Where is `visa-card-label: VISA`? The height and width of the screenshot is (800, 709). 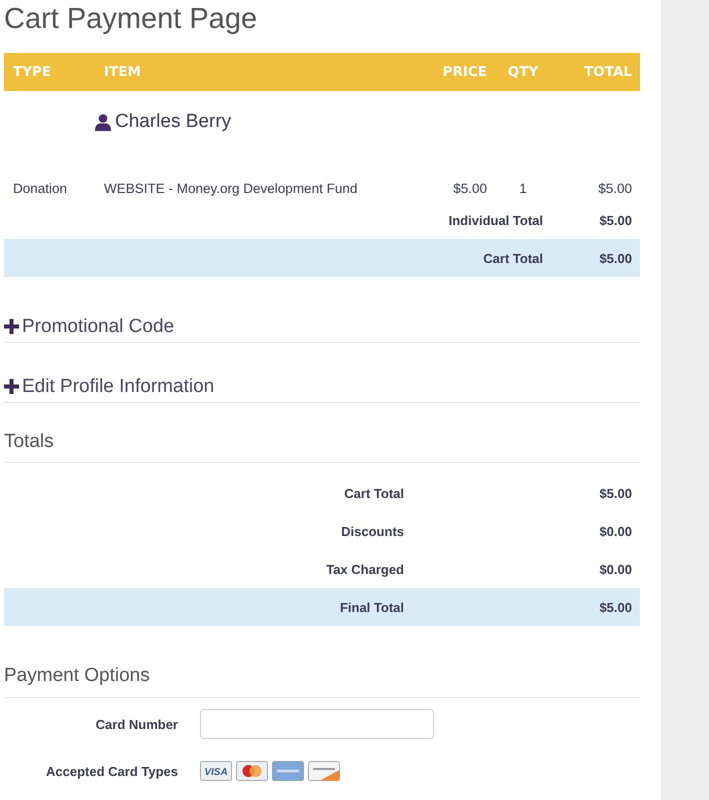 visa-card-label: VISA is located at coordinates (216, 772).